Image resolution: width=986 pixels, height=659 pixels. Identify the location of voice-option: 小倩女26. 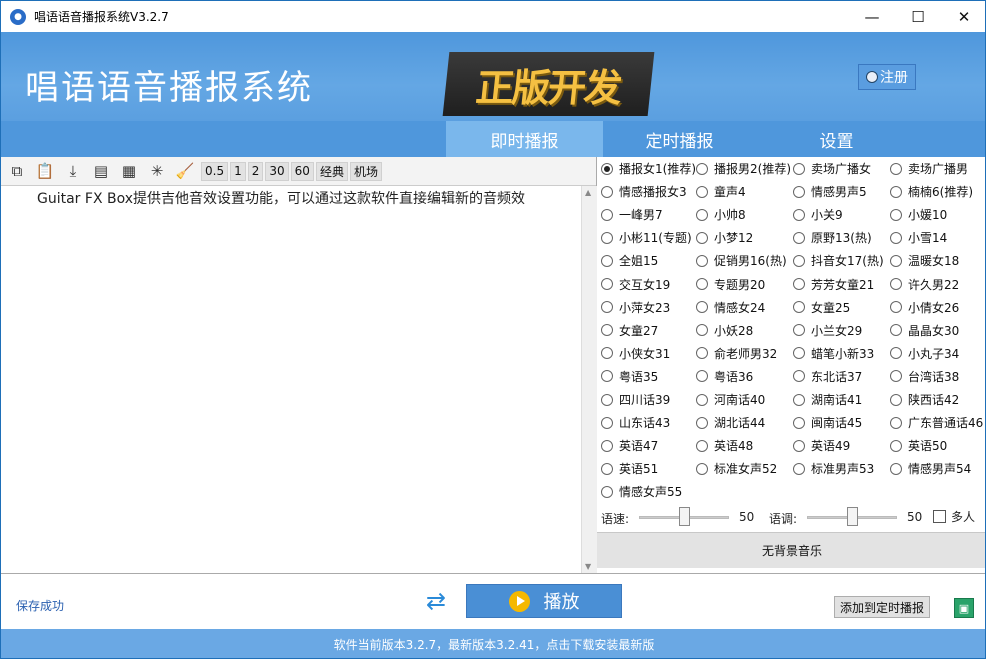
(924, 307).